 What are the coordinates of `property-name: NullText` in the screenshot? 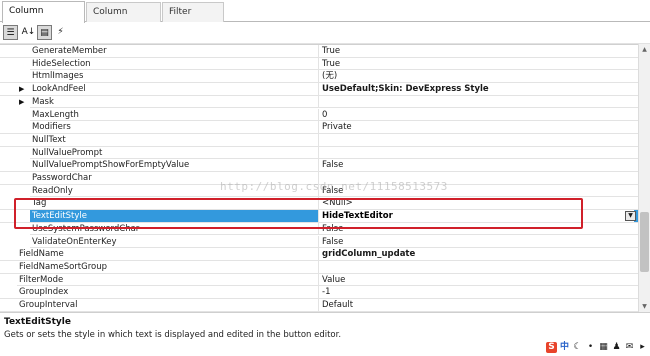 It's located at (49, 139).